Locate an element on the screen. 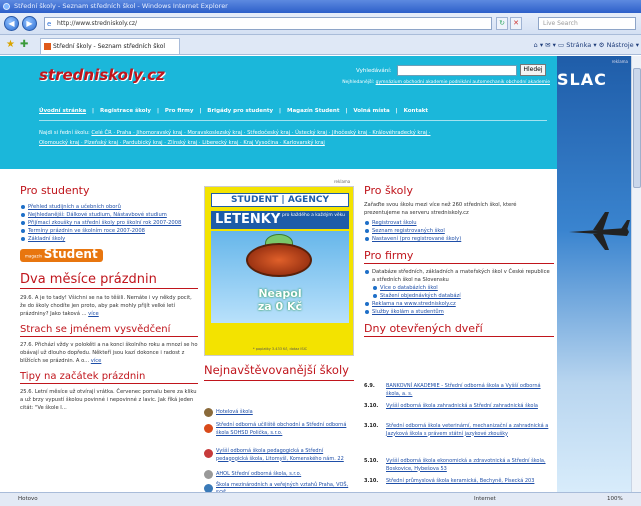  menu-item-kontakt: Kontakt is located at coordinates (416, 111).